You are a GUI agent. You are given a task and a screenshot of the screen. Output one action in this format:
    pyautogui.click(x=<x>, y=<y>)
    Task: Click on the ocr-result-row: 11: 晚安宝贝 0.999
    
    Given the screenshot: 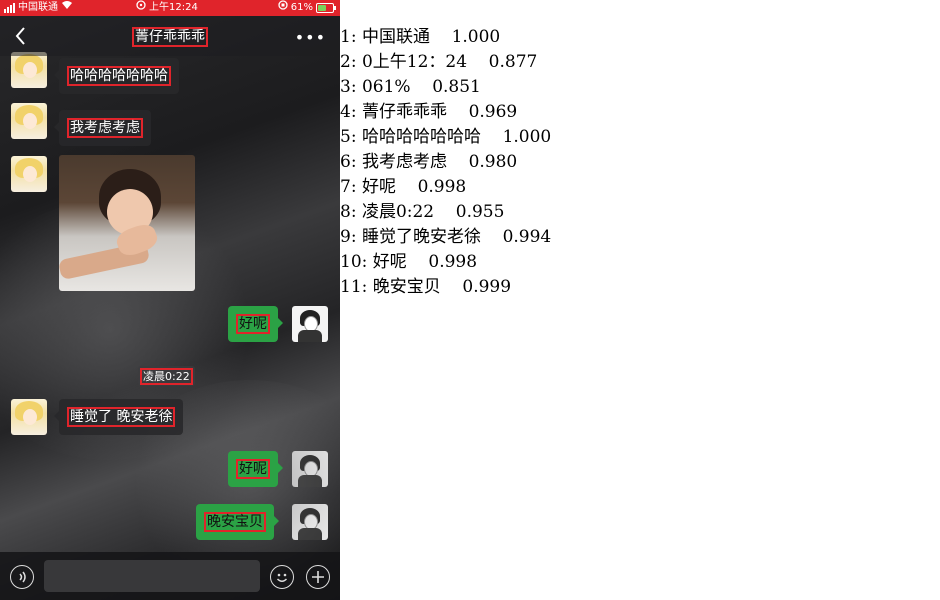 What is the action you would take?
    pyautogui.click(x=640, y=287)
    